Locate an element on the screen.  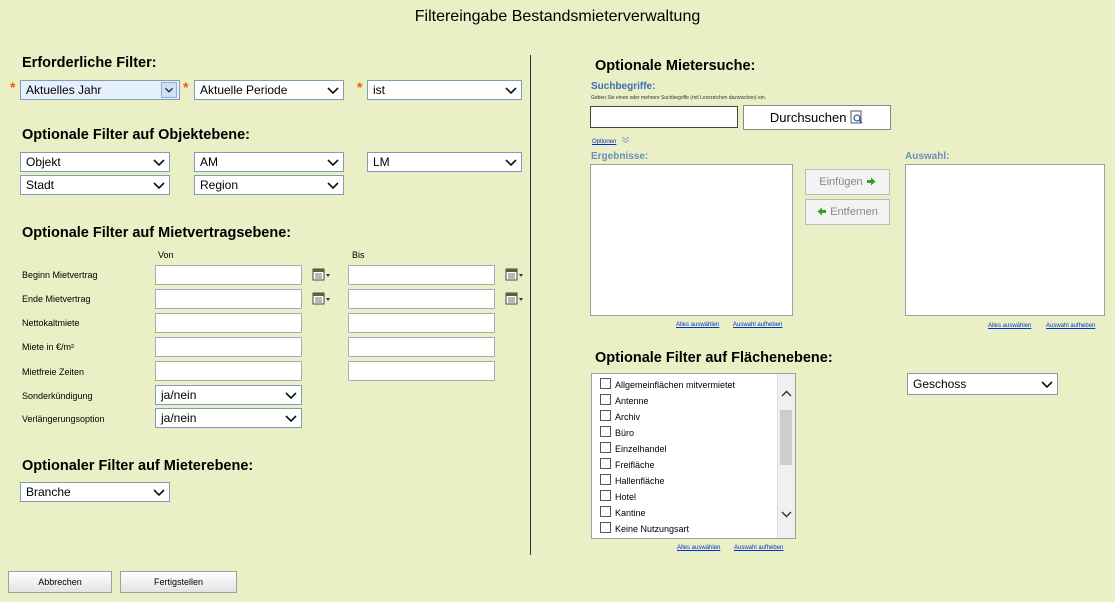
region-select: Region is located at coordinates (269, 185).